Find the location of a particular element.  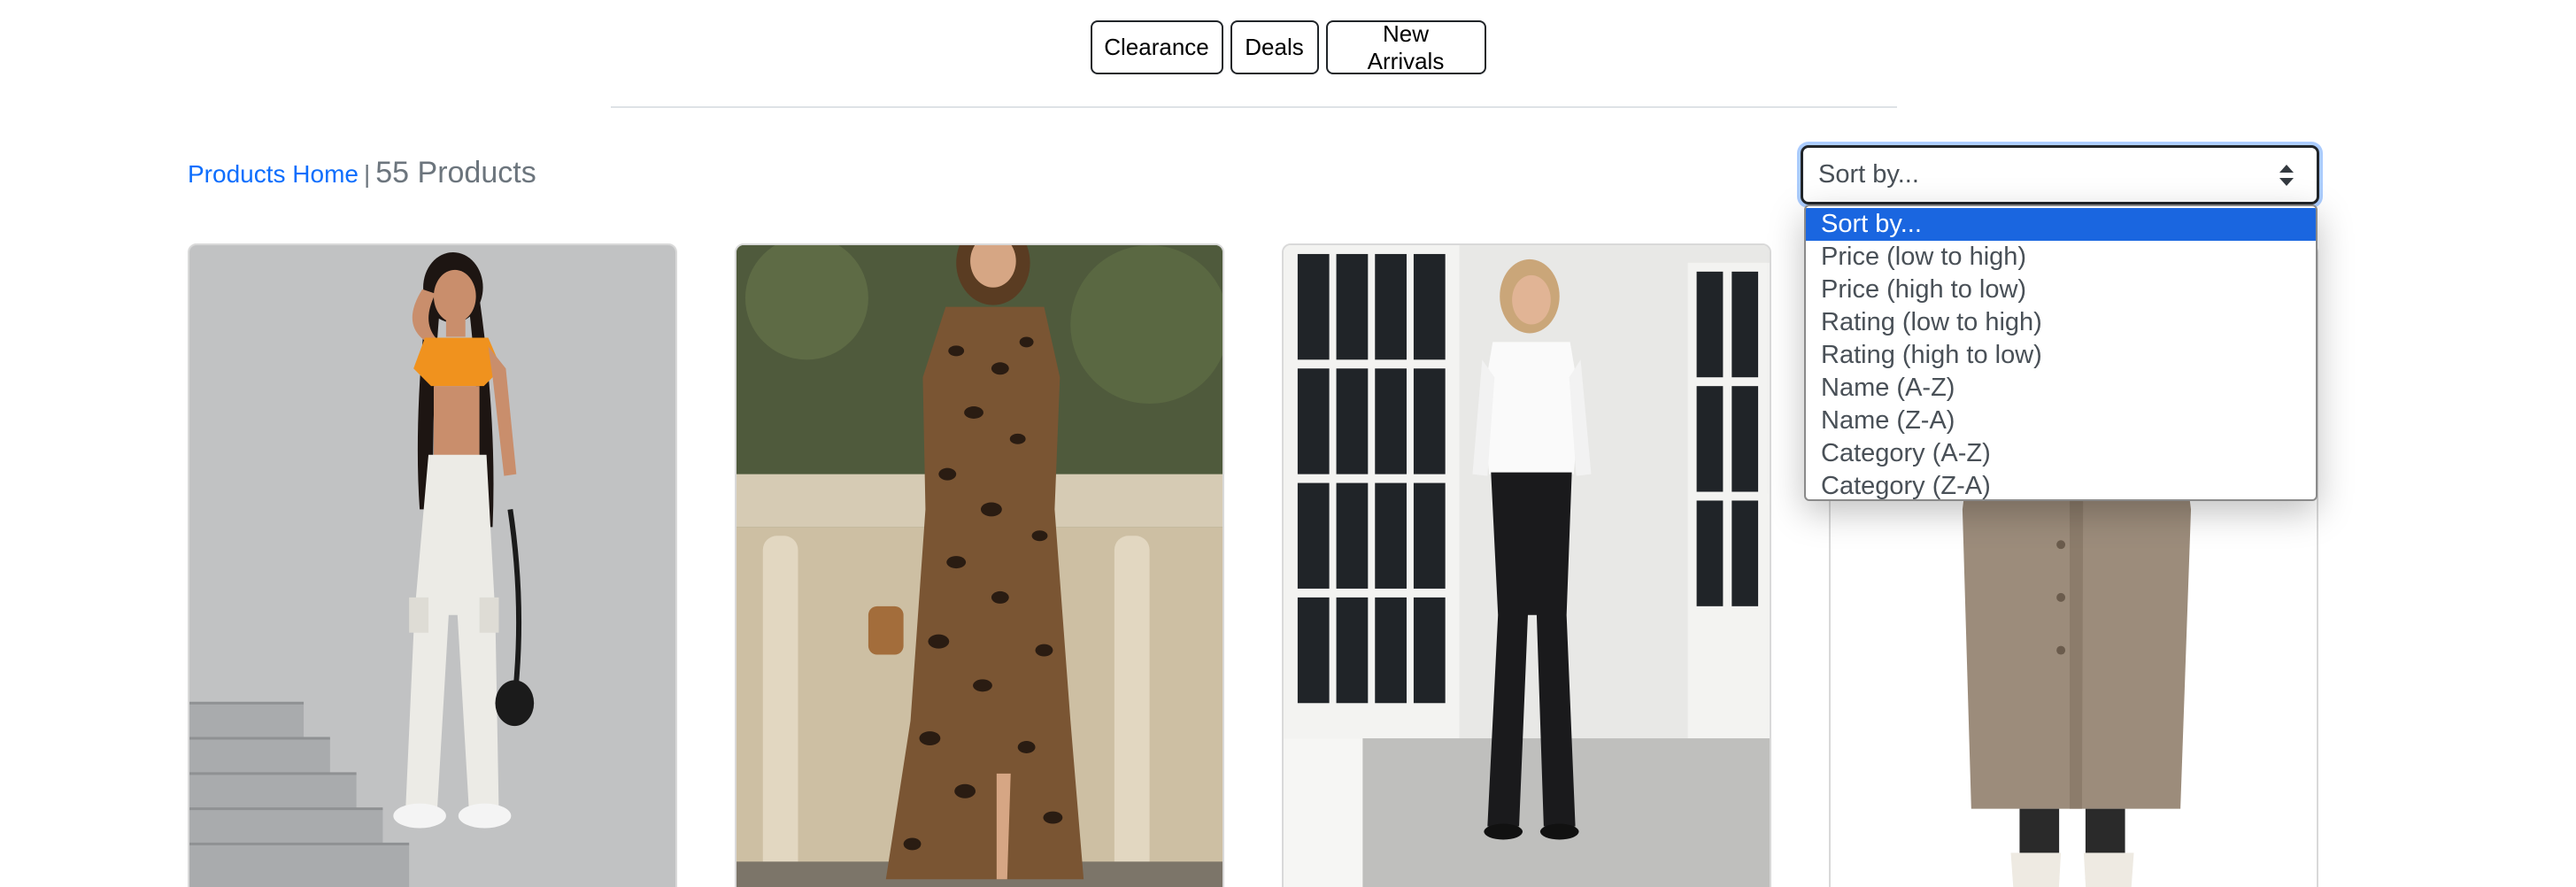

sort-option-rating-desc: Rating (high to low) is located at coordinates (2061, 356).